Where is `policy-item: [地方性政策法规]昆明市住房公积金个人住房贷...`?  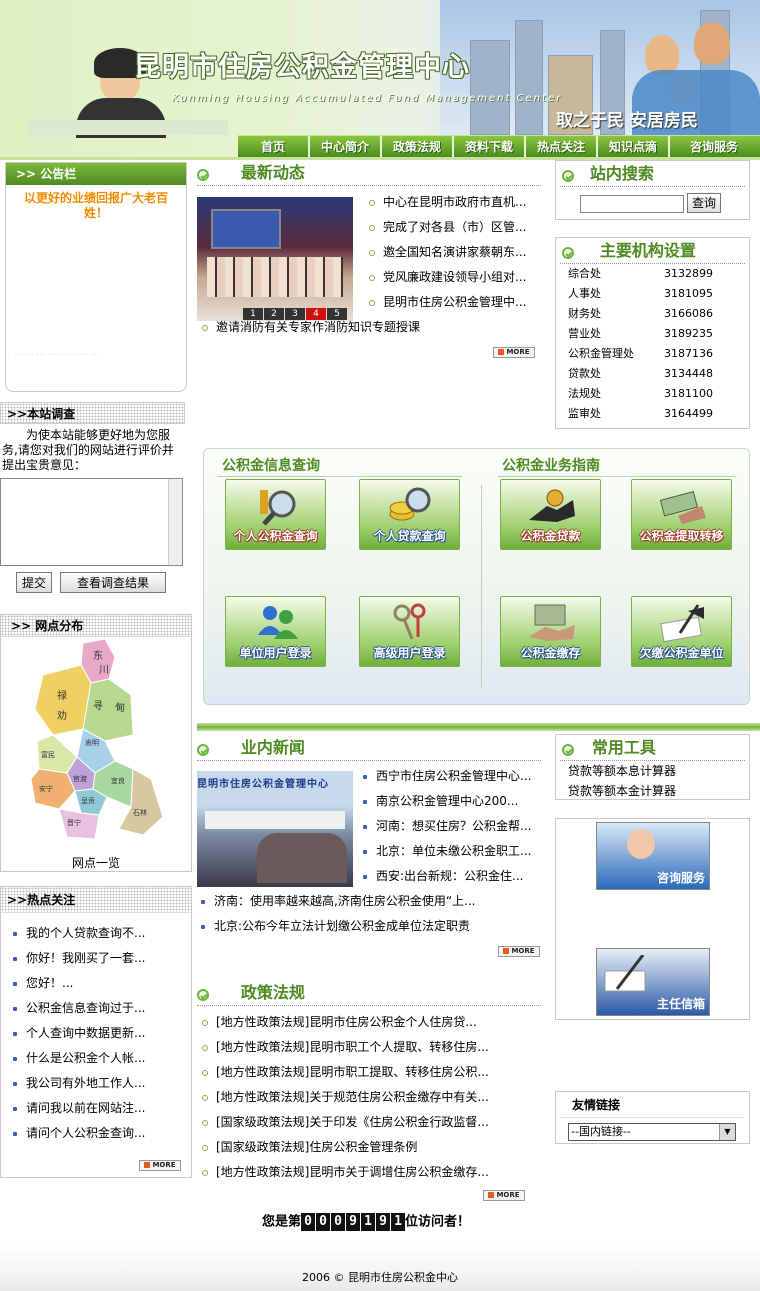
policy-item: [地方性政策法规]昆明市住房公积金个人住房贷... is located at coordinates (371, 1022).